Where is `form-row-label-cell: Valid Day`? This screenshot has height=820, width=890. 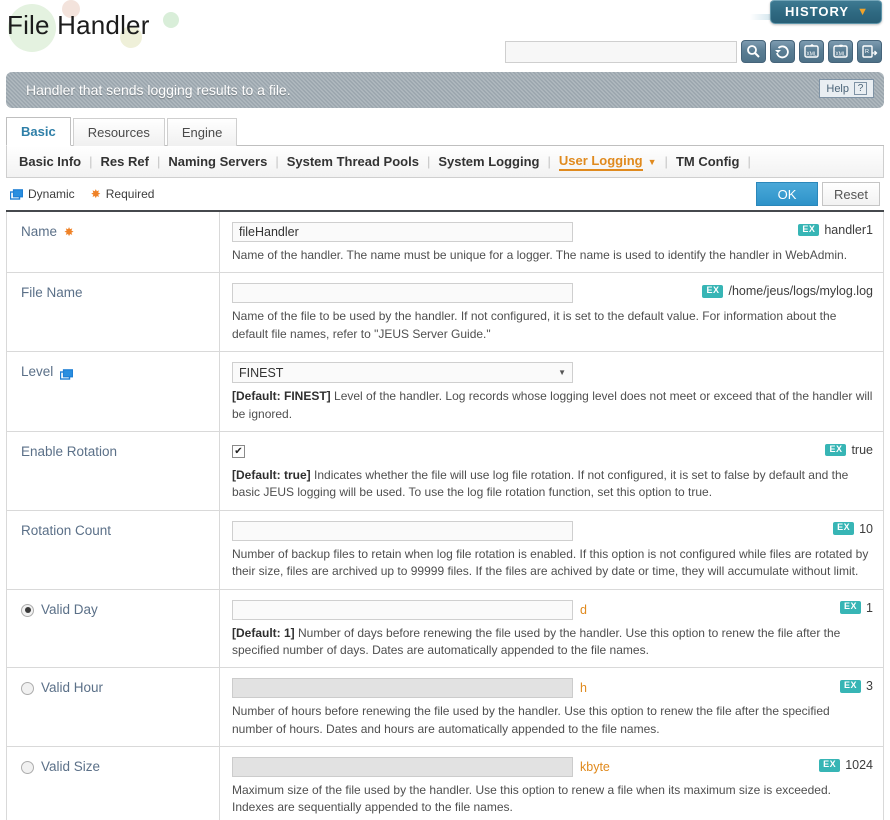 form-row-label-cell: Valid Day is located at coordinates (113, 628).